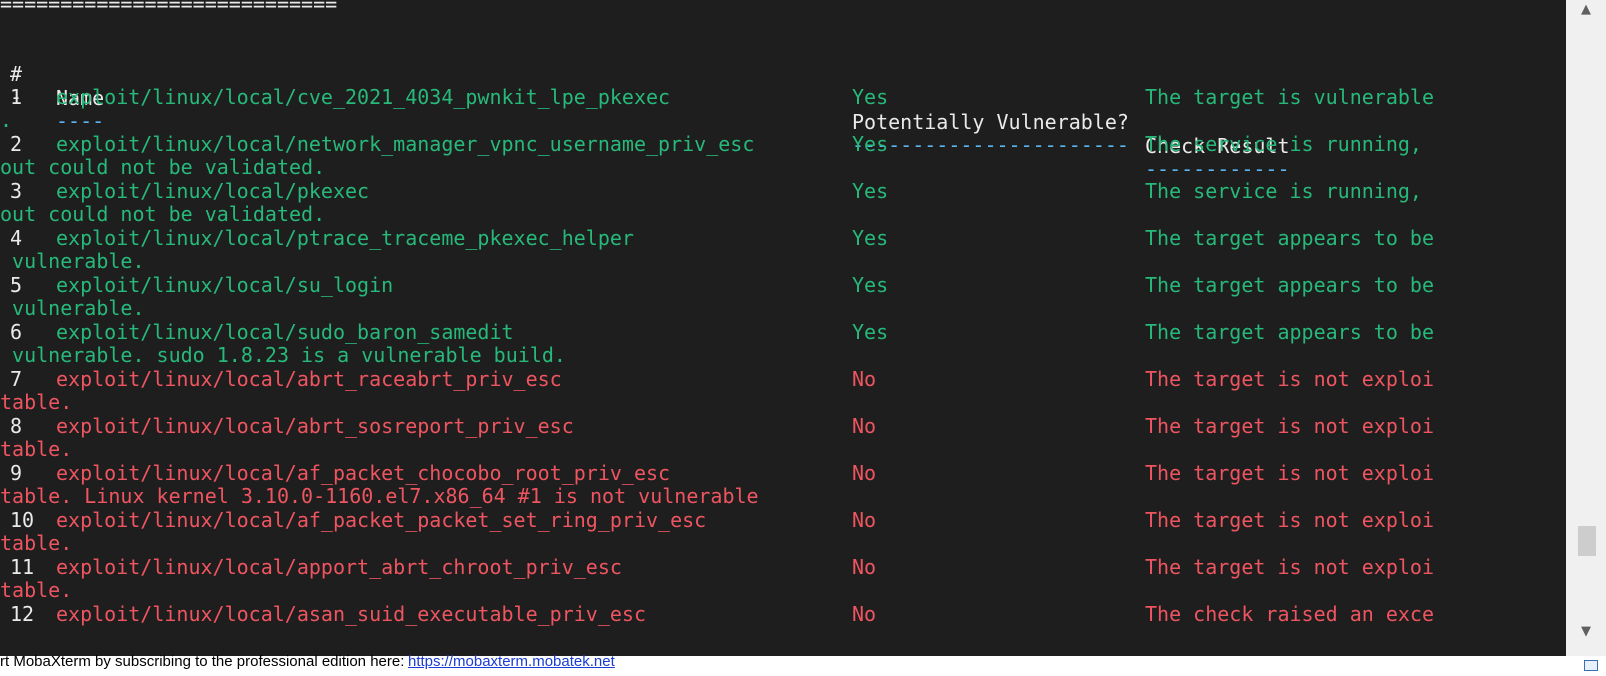  What do you see at coordinates (6, 120) in the screenshot?
I see `row-result-continuation: .` at bounding box center [6, 120].